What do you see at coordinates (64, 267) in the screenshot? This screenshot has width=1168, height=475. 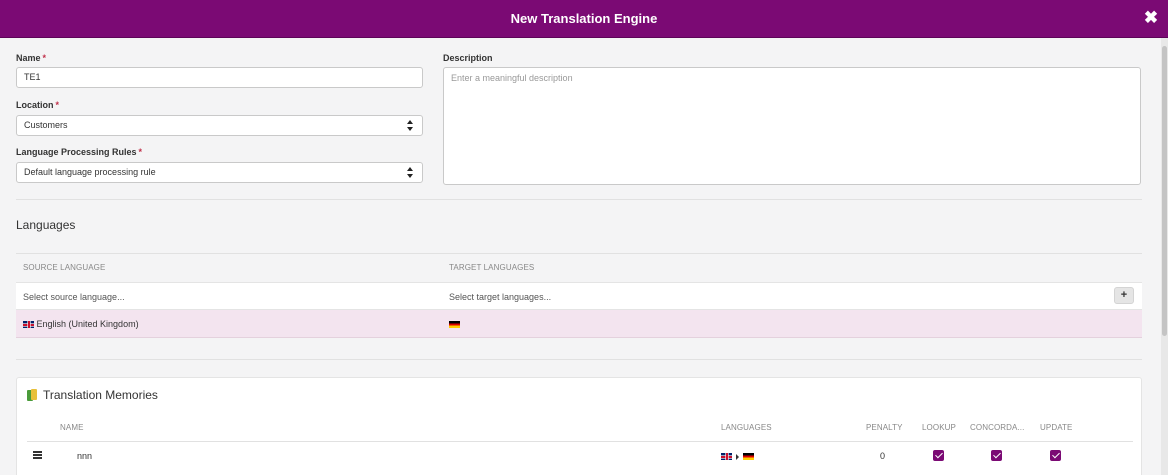 I see `source-language-header: SOURCE LANGUAGE` at bounding box center [64, 267].